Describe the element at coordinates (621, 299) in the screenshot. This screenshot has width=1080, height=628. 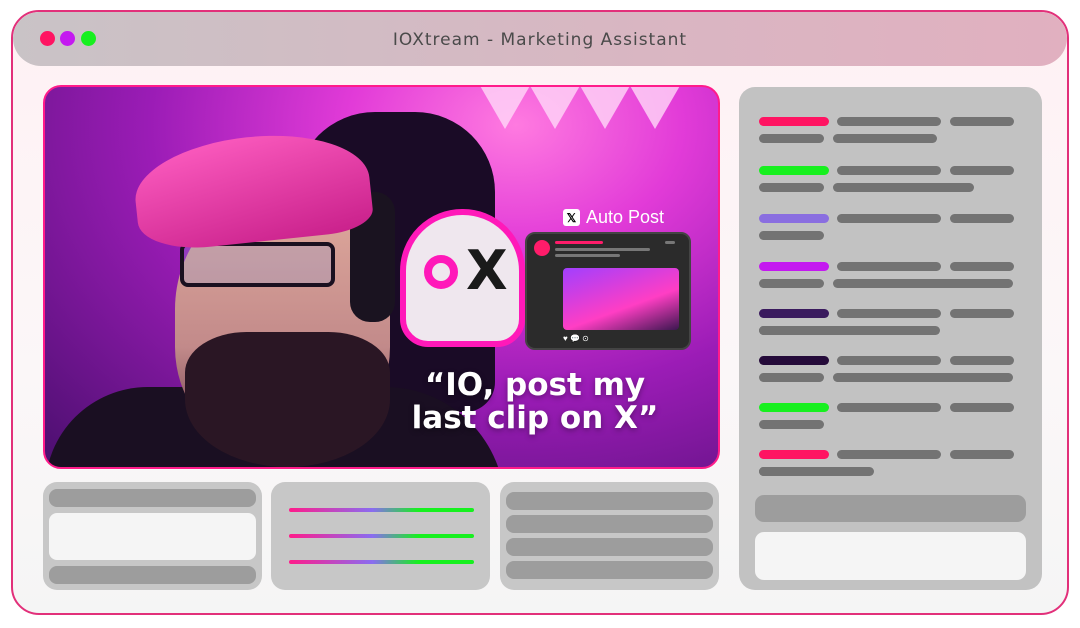
I see `post-clip-thumbnail` at that location.